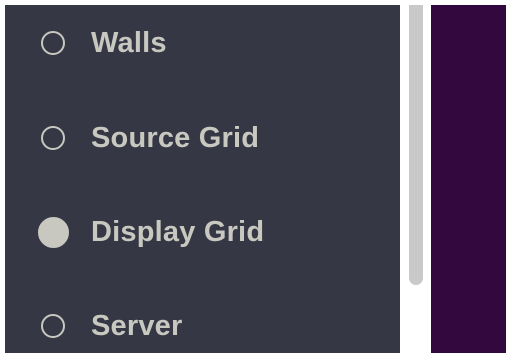  I want to click on scrollbar-track, so click(415, 179).